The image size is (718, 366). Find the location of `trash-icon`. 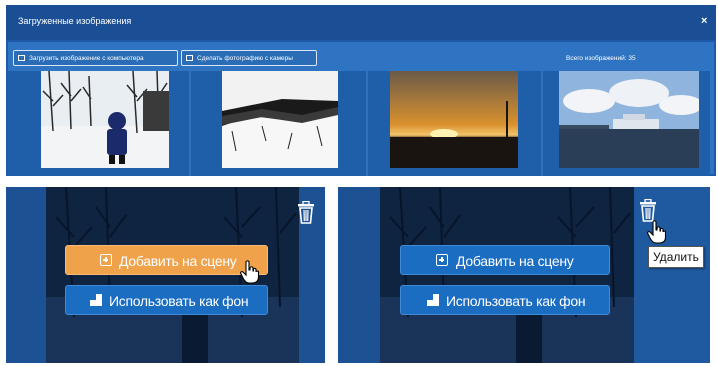

trash-icon is located at coordinates (306, 213).